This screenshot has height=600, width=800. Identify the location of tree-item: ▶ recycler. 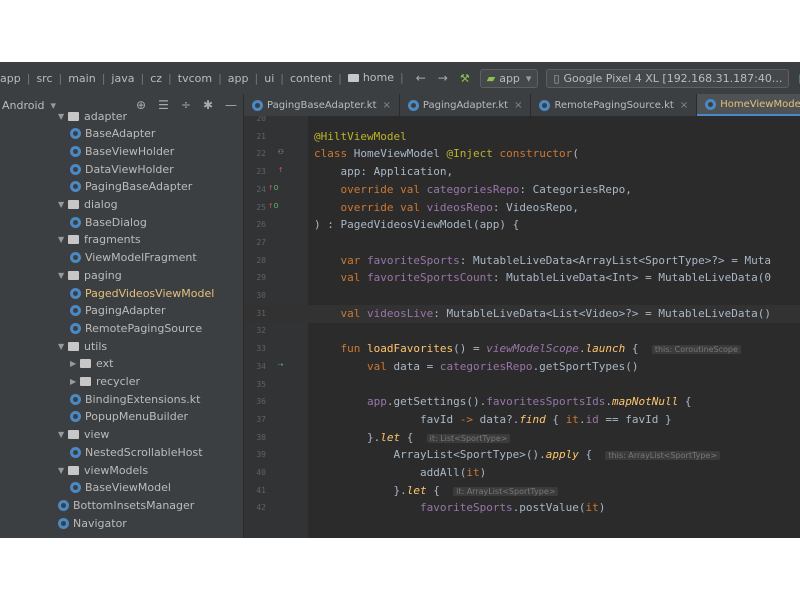
(70, 382).